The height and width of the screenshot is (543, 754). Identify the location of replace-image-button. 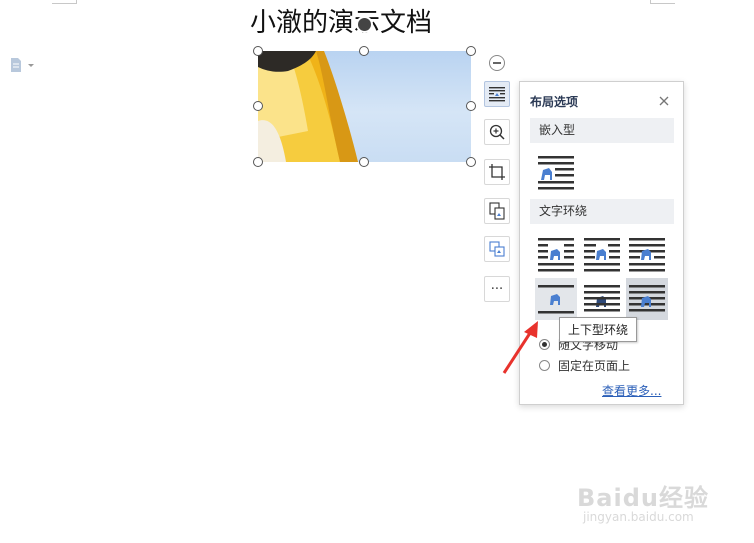
(497, 249).